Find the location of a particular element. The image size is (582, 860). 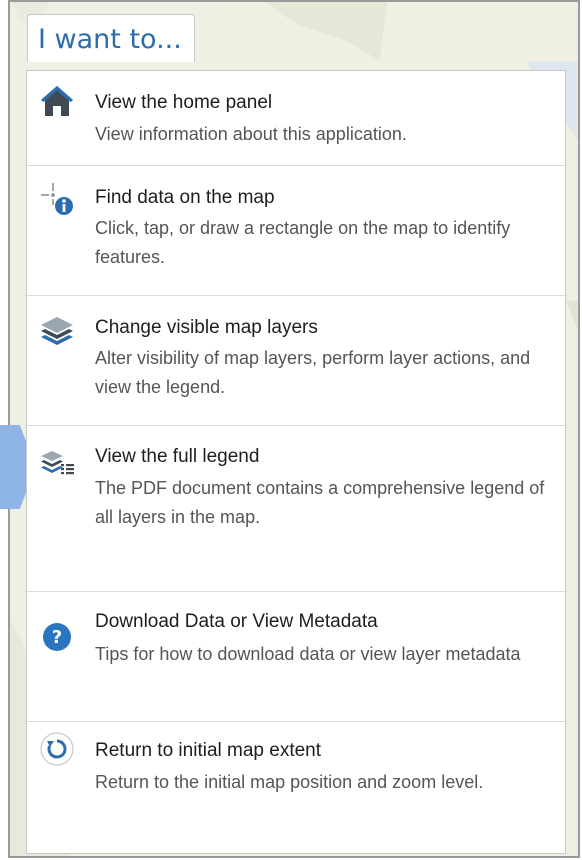

menu-item-title: View the full legend is located at coordinates (177, 456).